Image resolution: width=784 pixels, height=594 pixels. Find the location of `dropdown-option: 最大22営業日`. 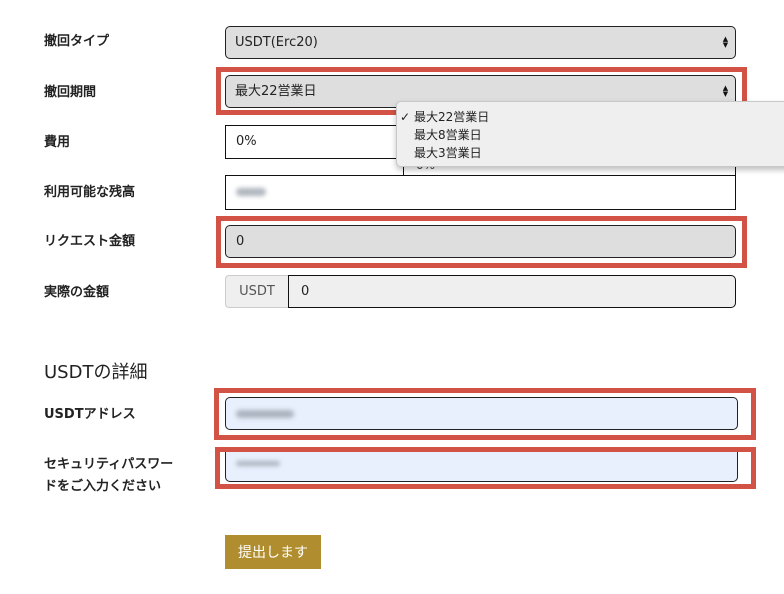

dropdown-option: 最大22営業日 is located at coordinates (451, 117).